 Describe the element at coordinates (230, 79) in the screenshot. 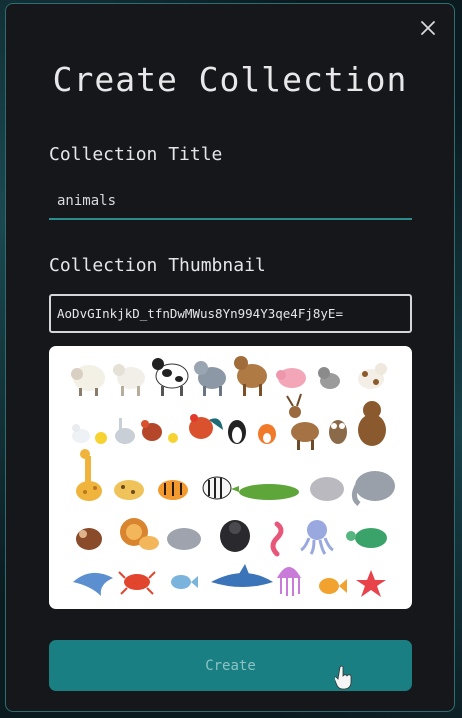

I see `modal-title: Create Collection` at that location.